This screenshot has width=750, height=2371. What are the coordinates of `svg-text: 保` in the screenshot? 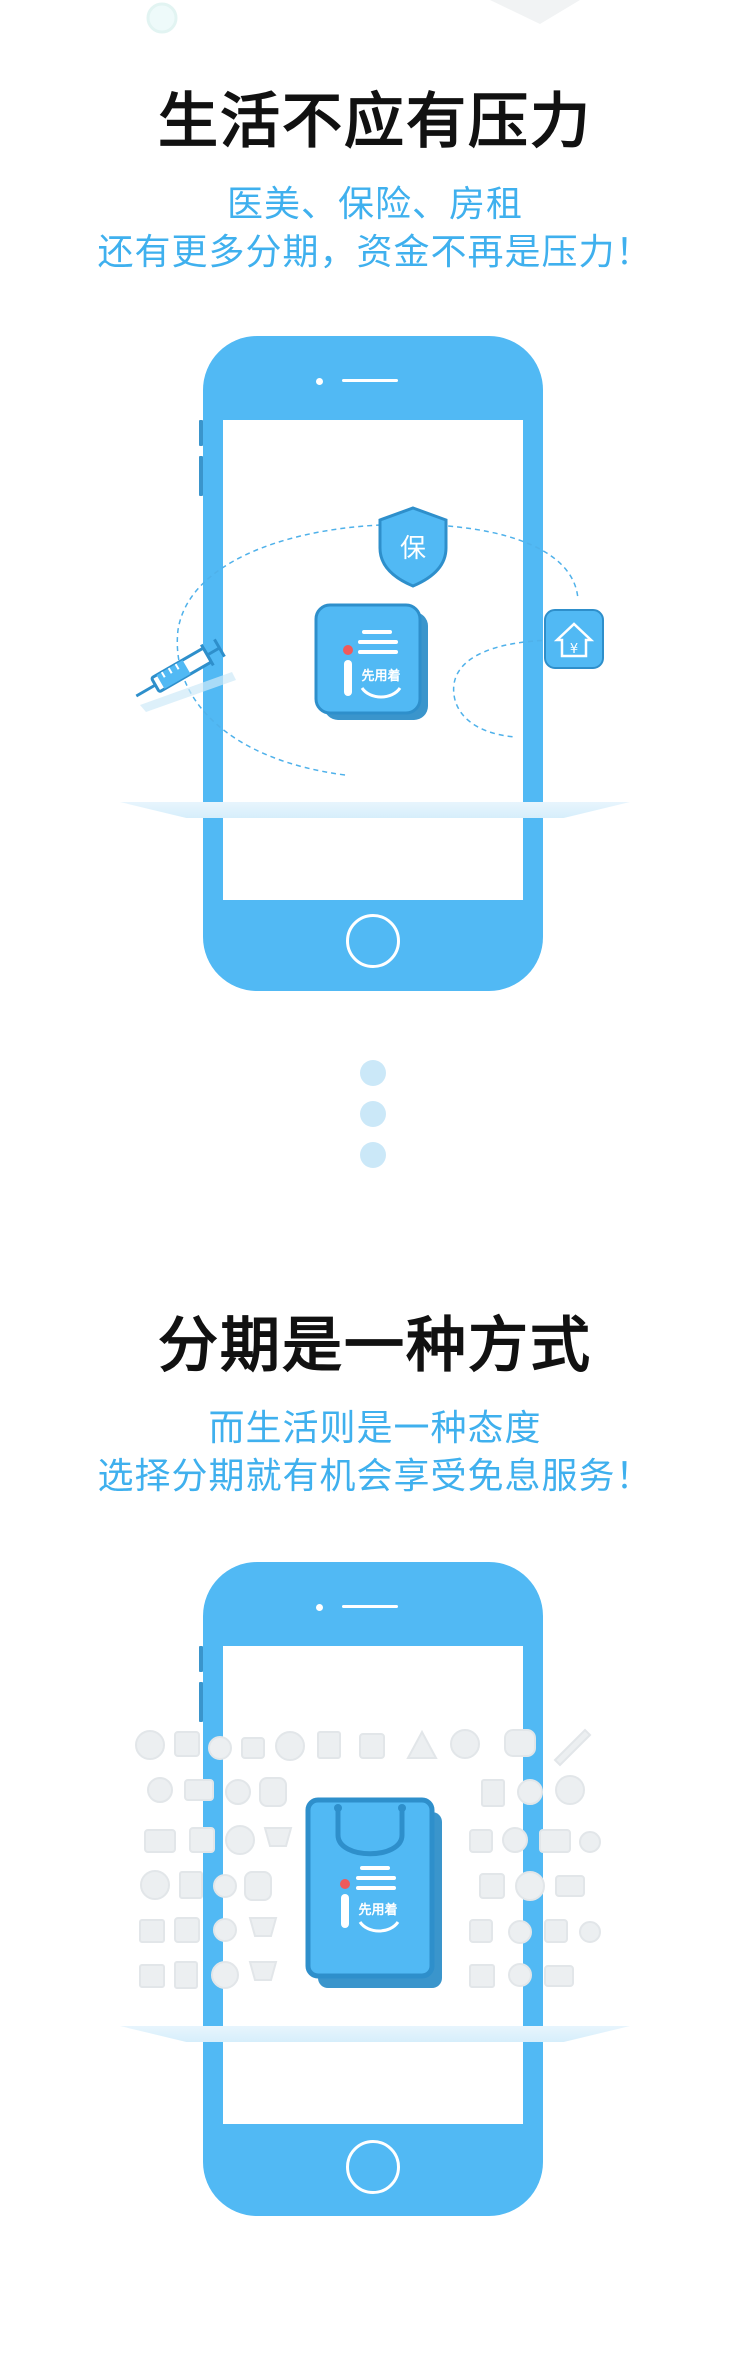 It's located at (413, 549).